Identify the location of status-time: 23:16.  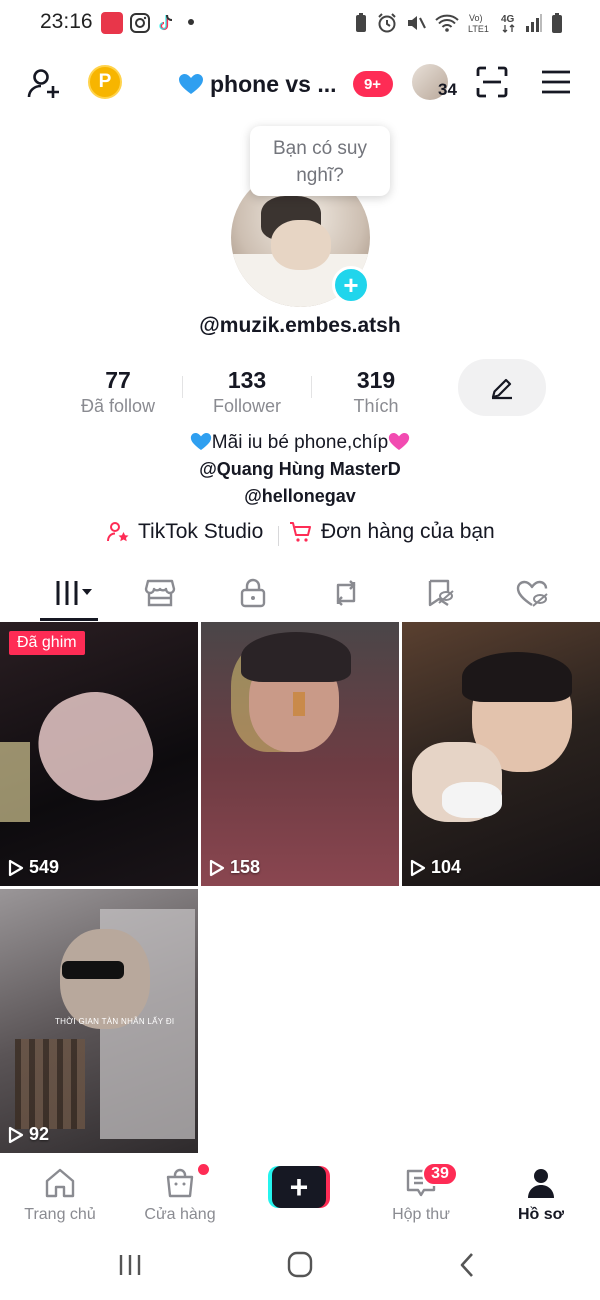
(66, 21).